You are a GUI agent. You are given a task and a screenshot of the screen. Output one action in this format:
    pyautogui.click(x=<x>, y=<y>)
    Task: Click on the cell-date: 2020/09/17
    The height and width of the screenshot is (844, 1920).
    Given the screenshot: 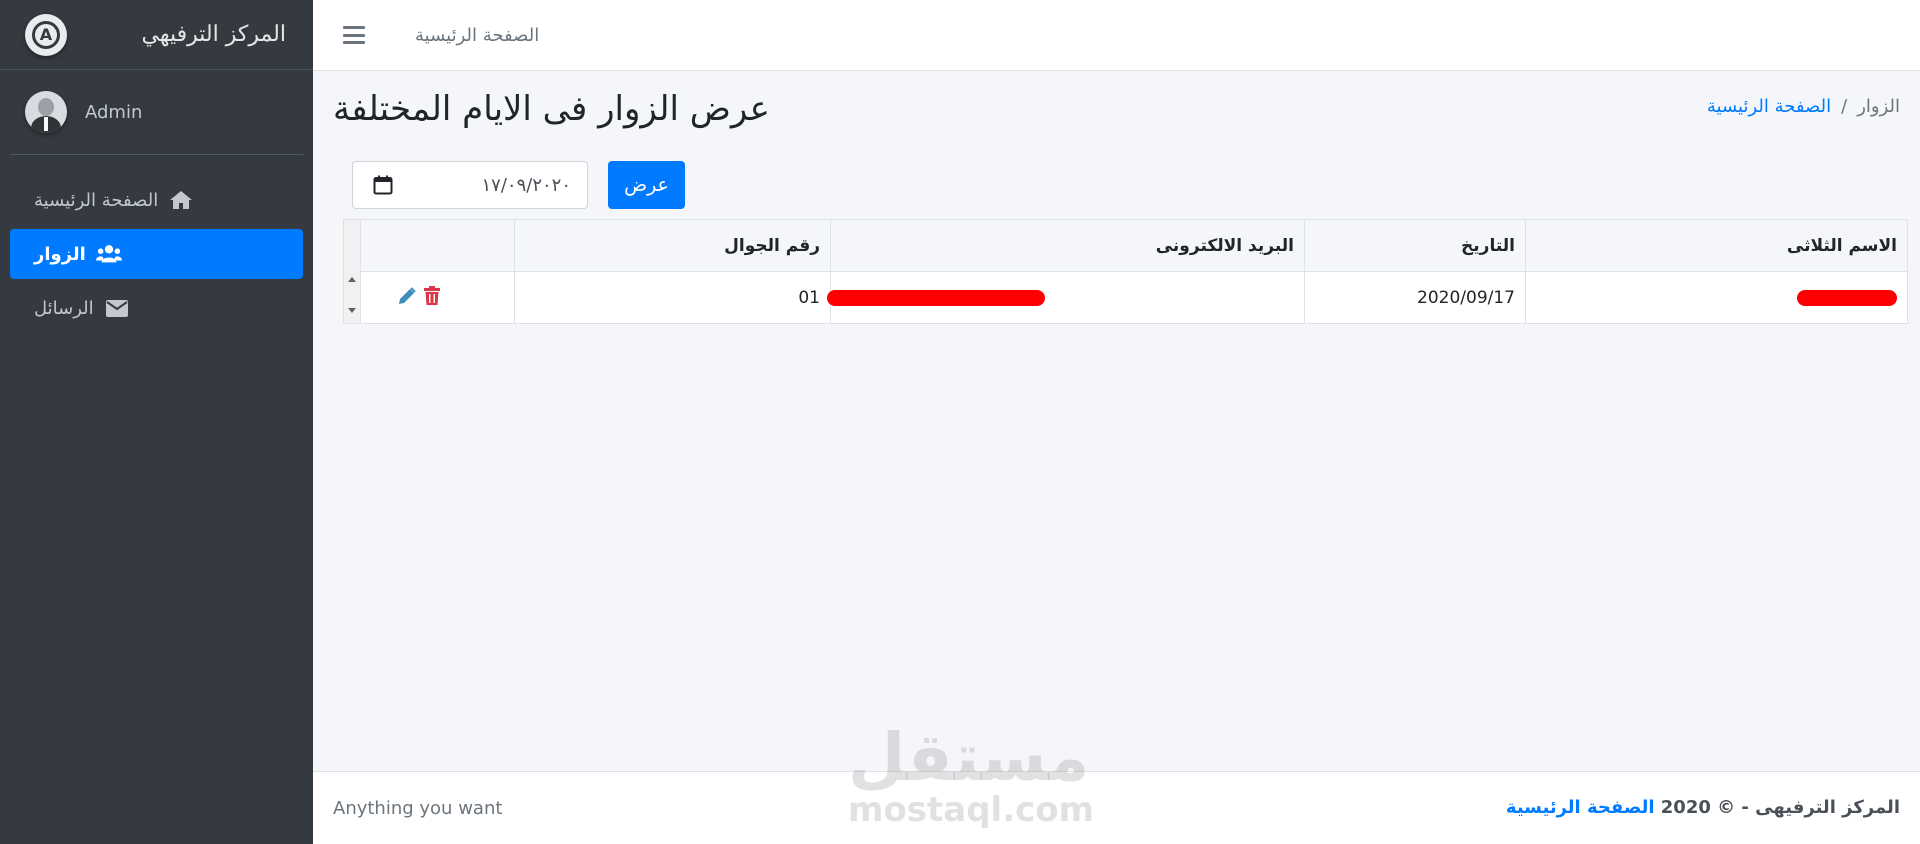 What is the action you would take?
    pyautogui.click(x=1414, y=298)
    